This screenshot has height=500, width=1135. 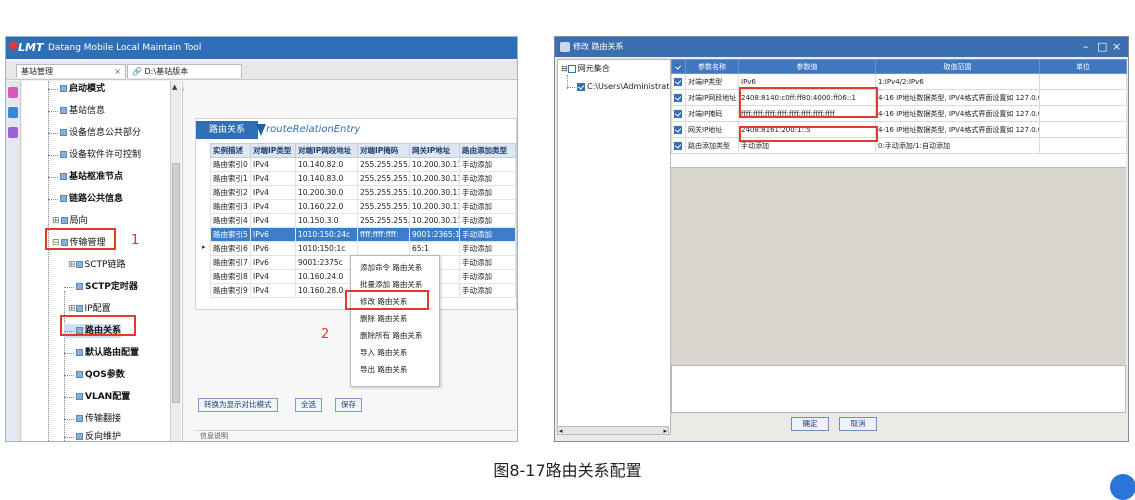 What do you see at coordinates (383, 353) in the screenshot?
I see `menu-item-import: 导入 路由关系` at bounding box center [383, 353].